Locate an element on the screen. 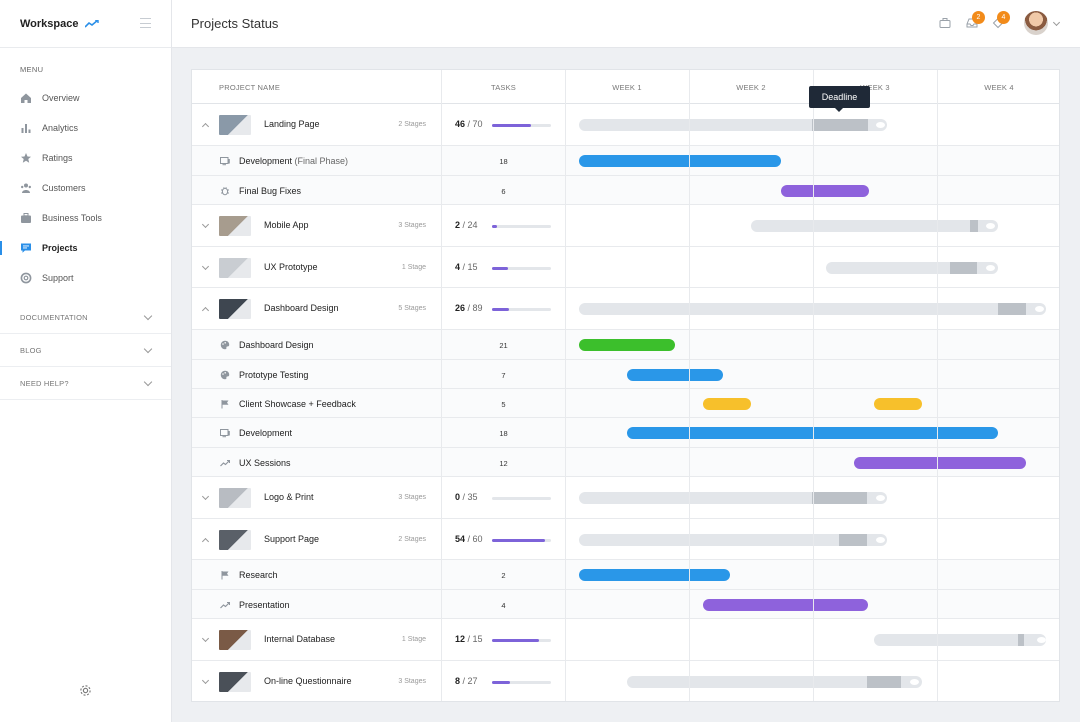 This screenshot has width=1080, height=722. column-week-1: WEEK 1 is located at coordinates (627, 87).